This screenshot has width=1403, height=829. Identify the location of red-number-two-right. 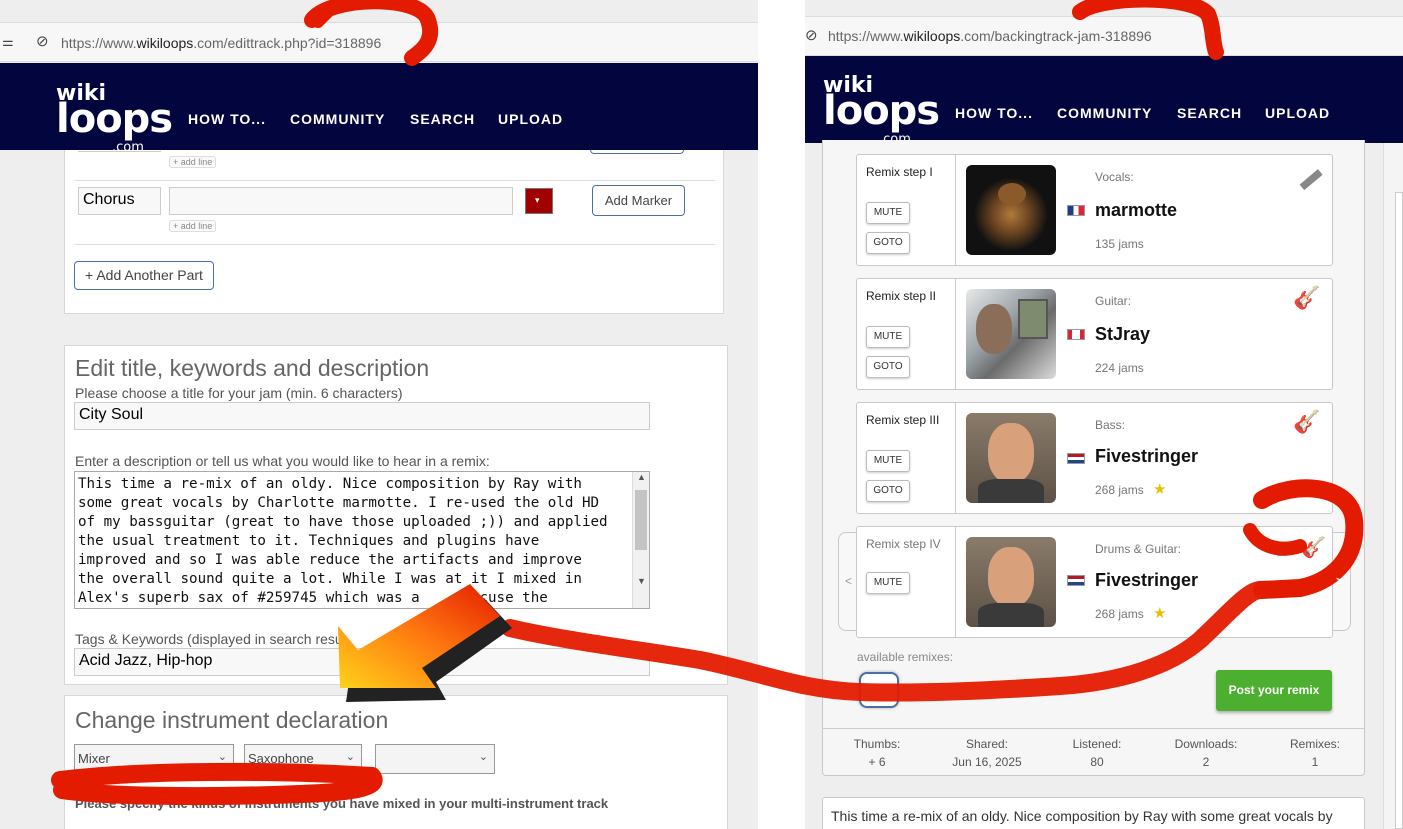
(1148, 30).